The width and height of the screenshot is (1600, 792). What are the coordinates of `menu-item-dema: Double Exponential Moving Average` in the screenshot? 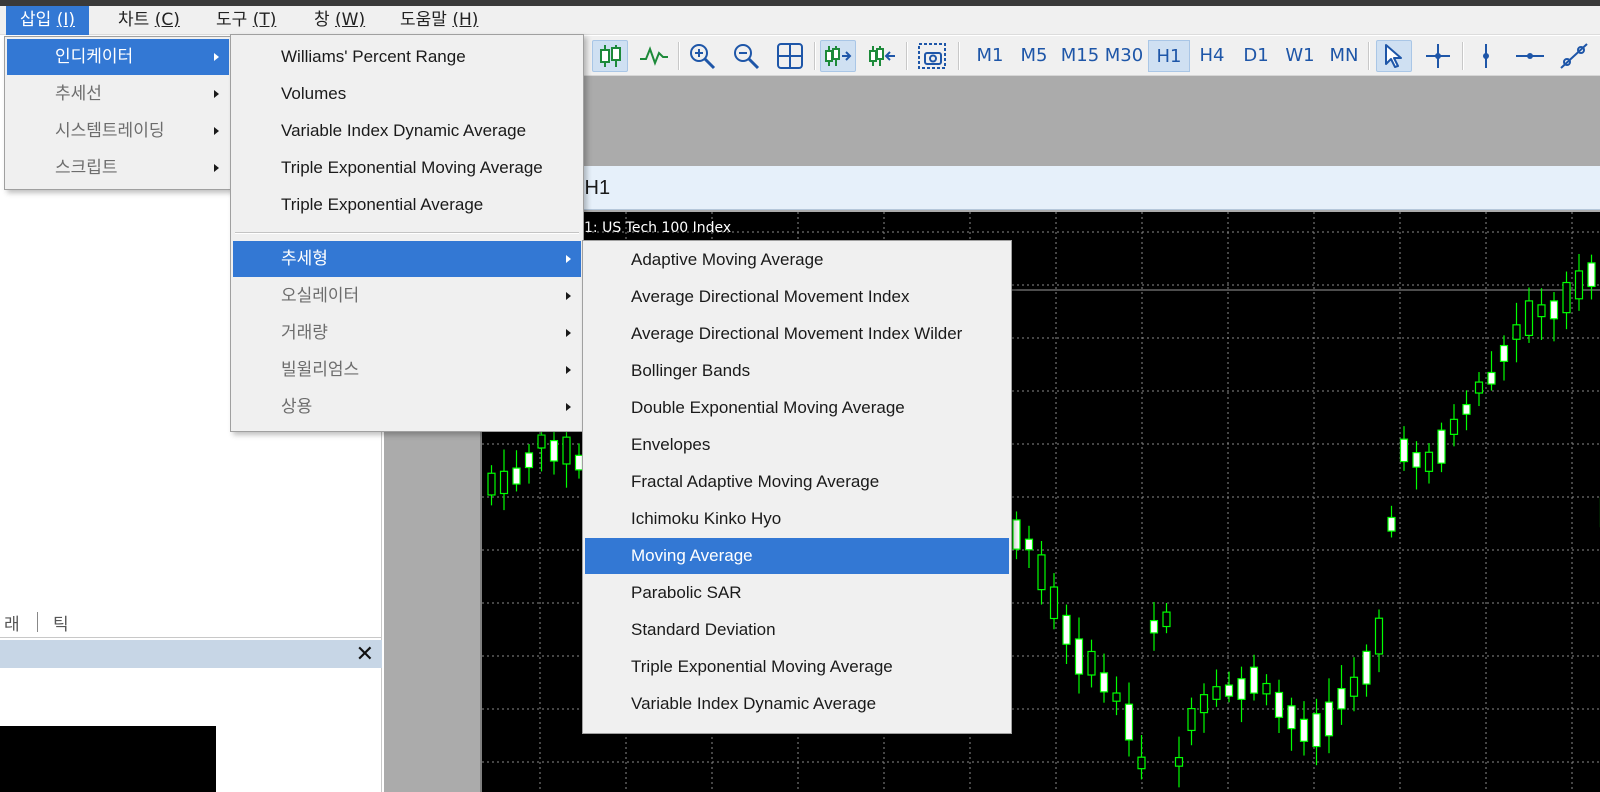 It's located at (797, 408).